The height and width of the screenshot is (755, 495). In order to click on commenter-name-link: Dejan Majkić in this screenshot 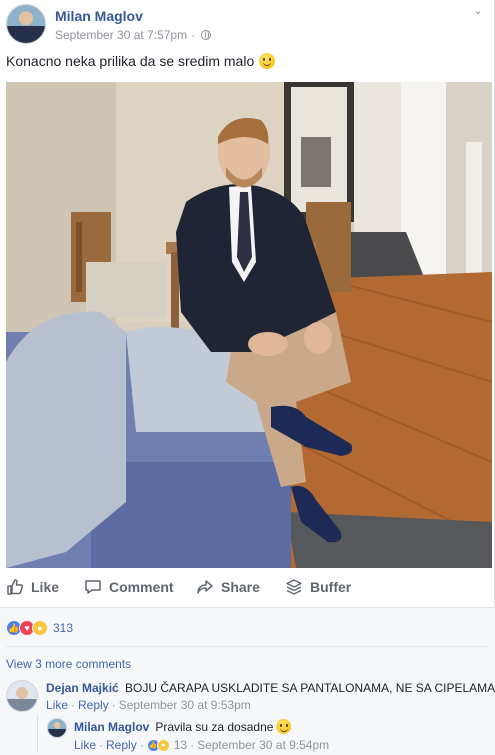, I will do `click(82, 688)`.